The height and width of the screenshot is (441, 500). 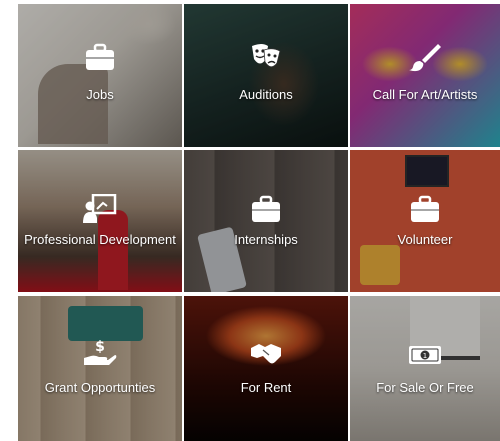 What do you see at coordinates (425, 94) in the screenshot?
I see `tile-label: Call For Art/Artists` at bounding box center [425, 94].